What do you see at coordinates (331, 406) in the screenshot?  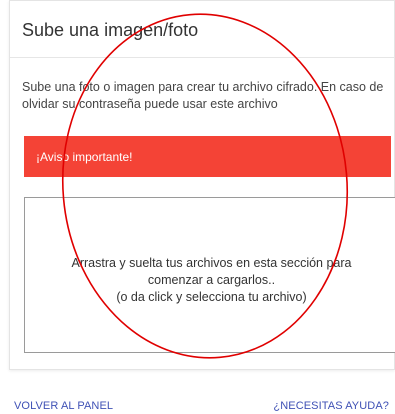 I see `need-help-link: ¿NECESITAS AYUDA?` at bounding box center [331, 406].